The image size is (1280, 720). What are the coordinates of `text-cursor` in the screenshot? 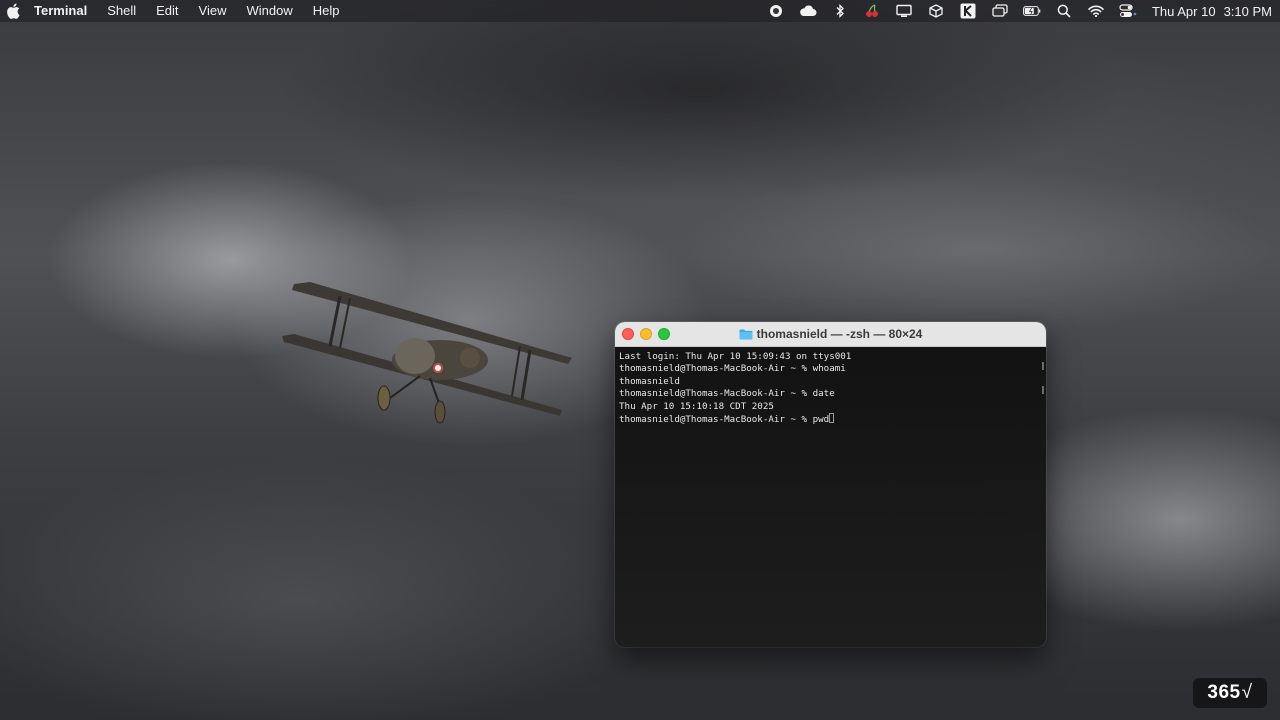 It's located at (832, 417).